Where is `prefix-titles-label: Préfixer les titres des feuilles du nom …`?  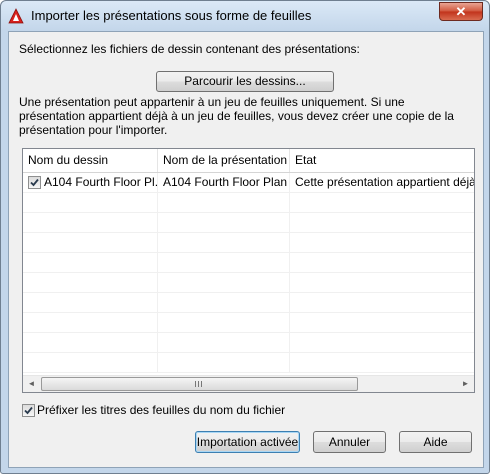
prefix-titles-label: Préfixer les titres des feuilles du nom … is located at coordinates (161, 410).